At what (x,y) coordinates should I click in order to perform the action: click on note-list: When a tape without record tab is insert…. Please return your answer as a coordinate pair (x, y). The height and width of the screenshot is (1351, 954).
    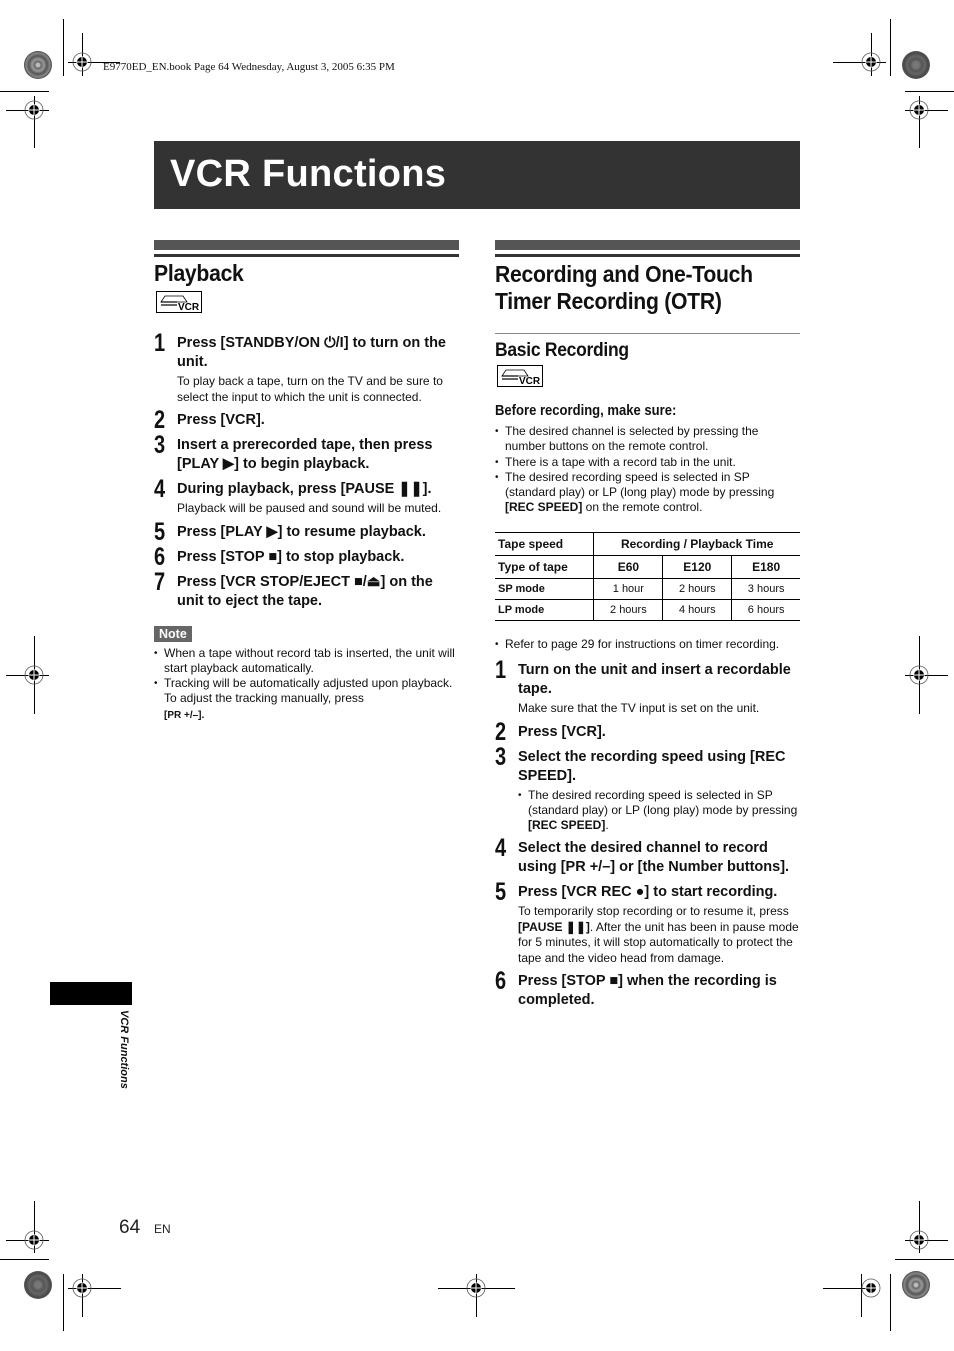
    Looking at the image, I should click on (306, 684).